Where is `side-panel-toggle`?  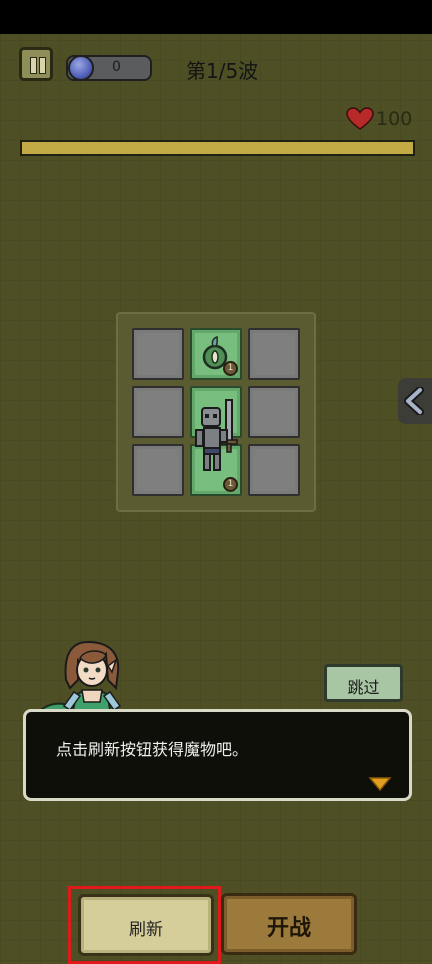
side-panel-toggle is located at coordinates (415, 401).